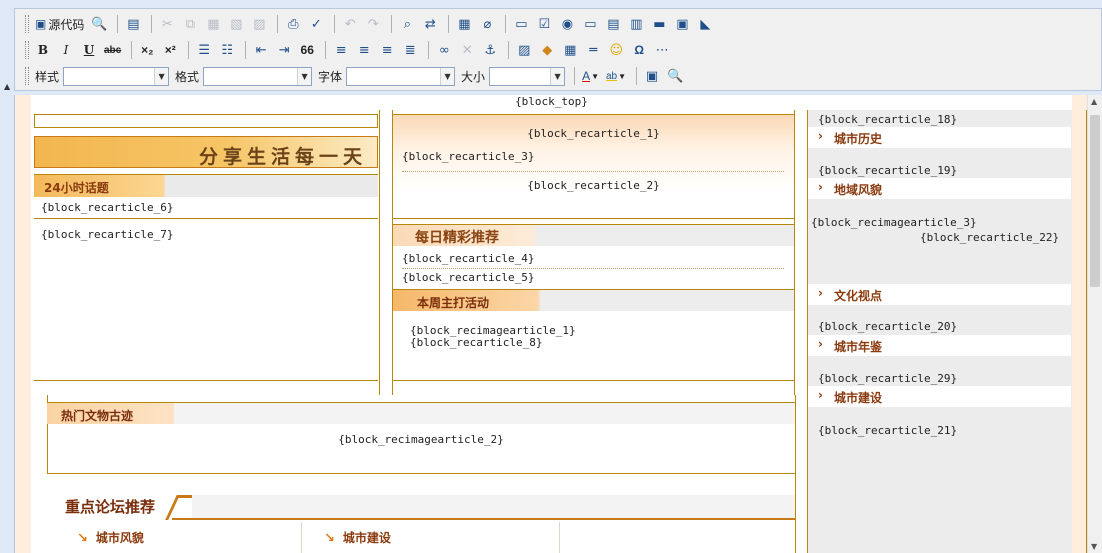  Describe the element at coordinates (7, 86) in the screenshot. I see `collapse-toolbar-icon: ▲` at that location.